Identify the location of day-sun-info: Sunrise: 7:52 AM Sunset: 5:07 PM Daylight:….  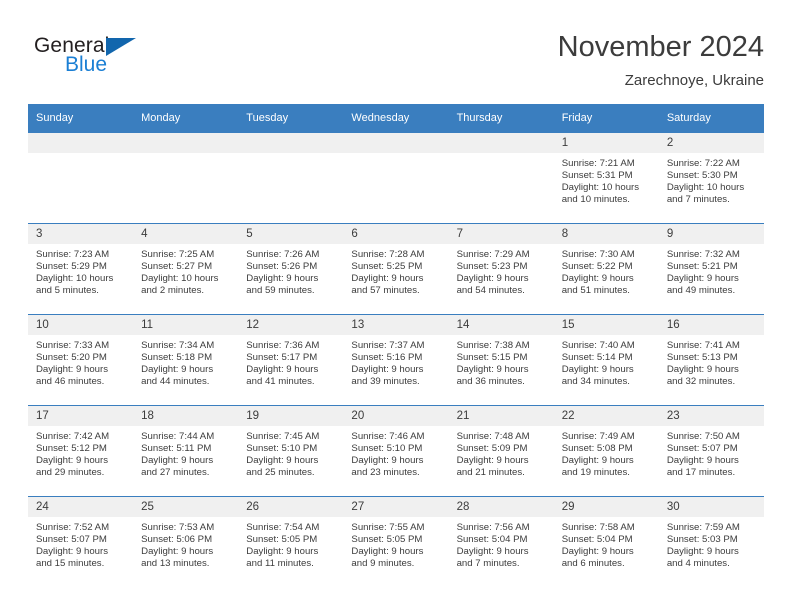
(80, 543).